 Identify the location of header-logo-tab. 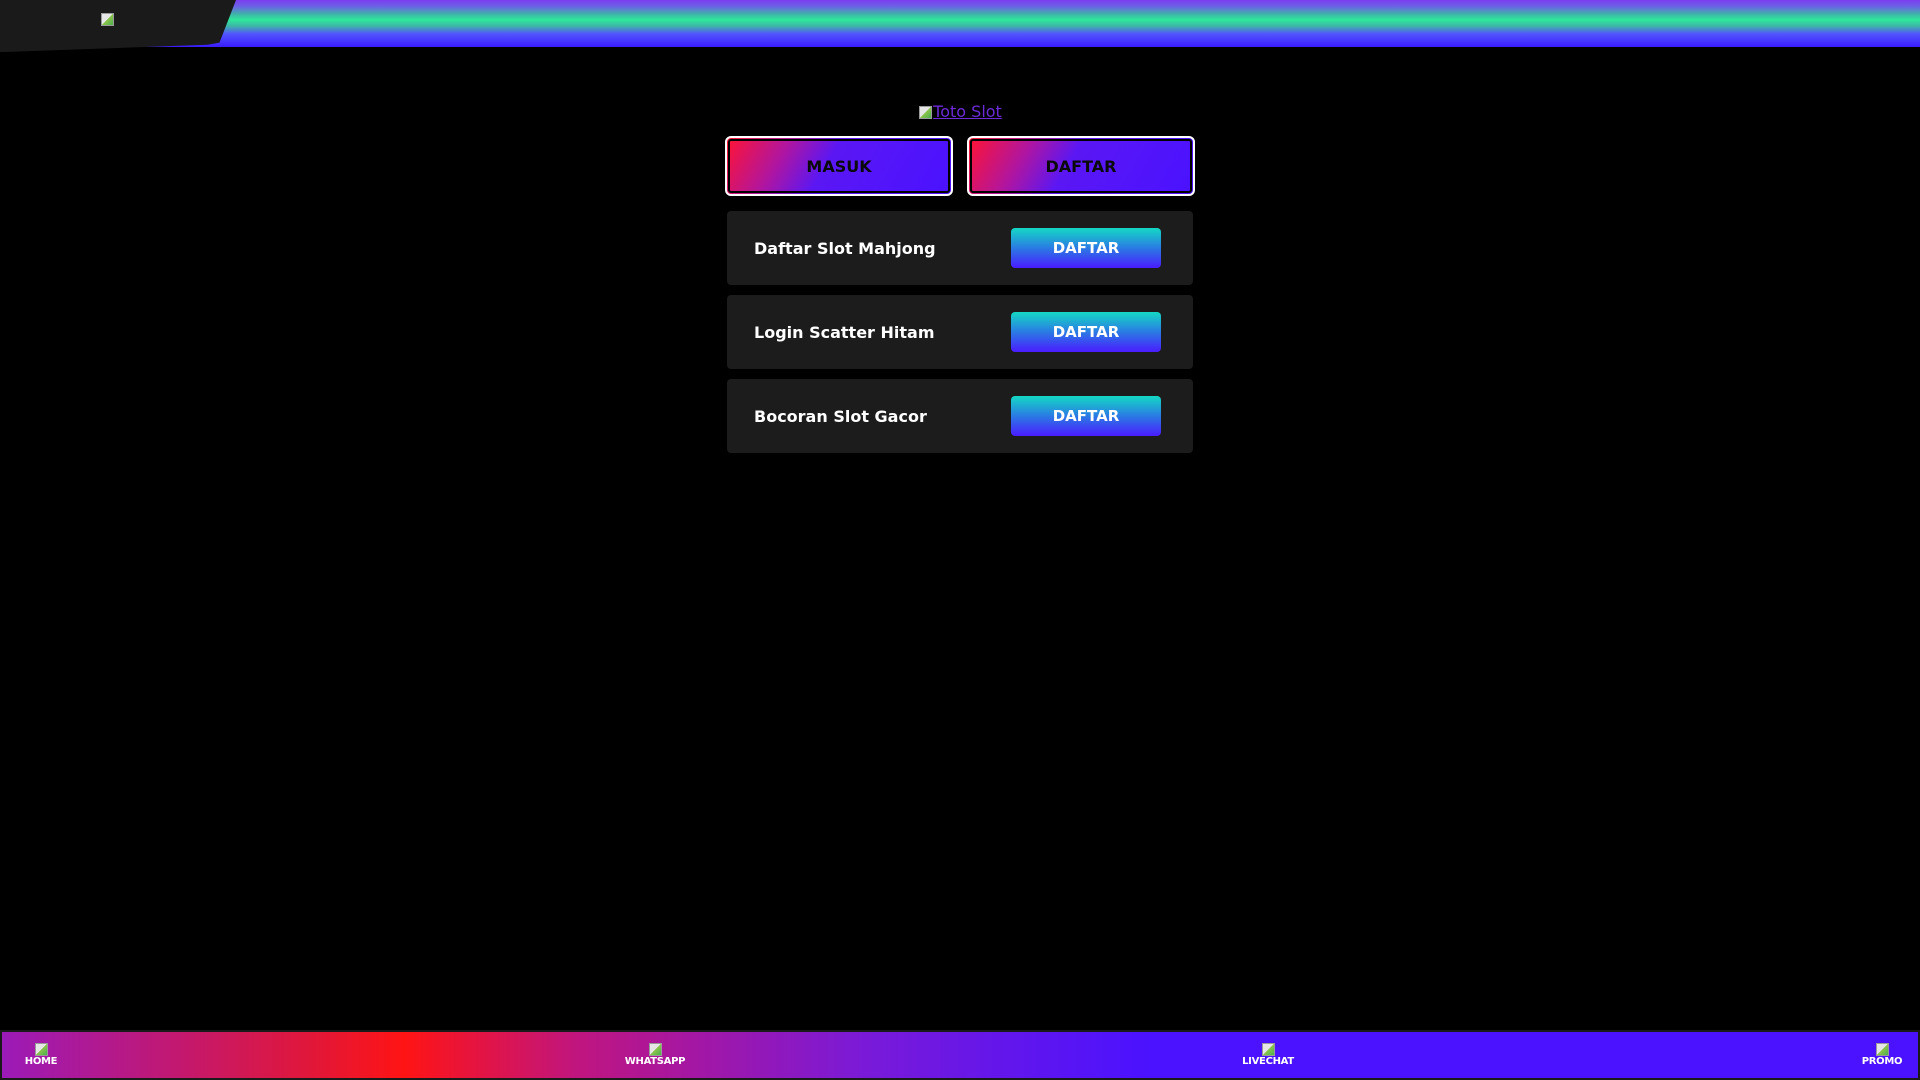
(118, 26).